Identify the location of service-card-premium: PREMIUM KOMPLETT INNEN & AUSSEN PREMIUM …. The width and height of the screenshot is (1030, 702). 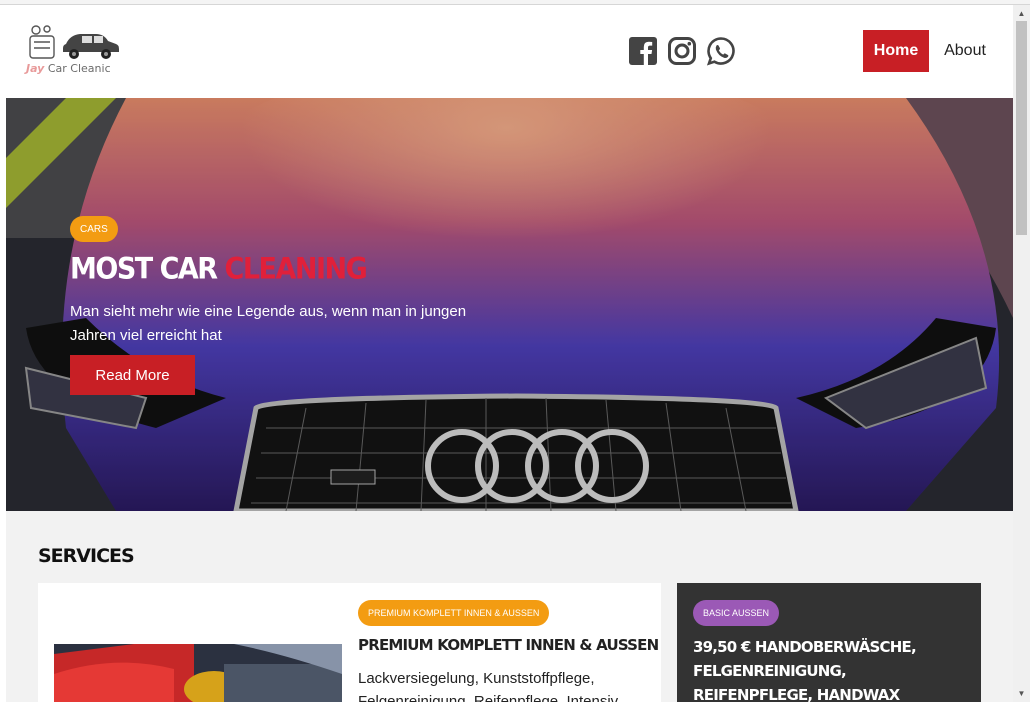
(349, 642).